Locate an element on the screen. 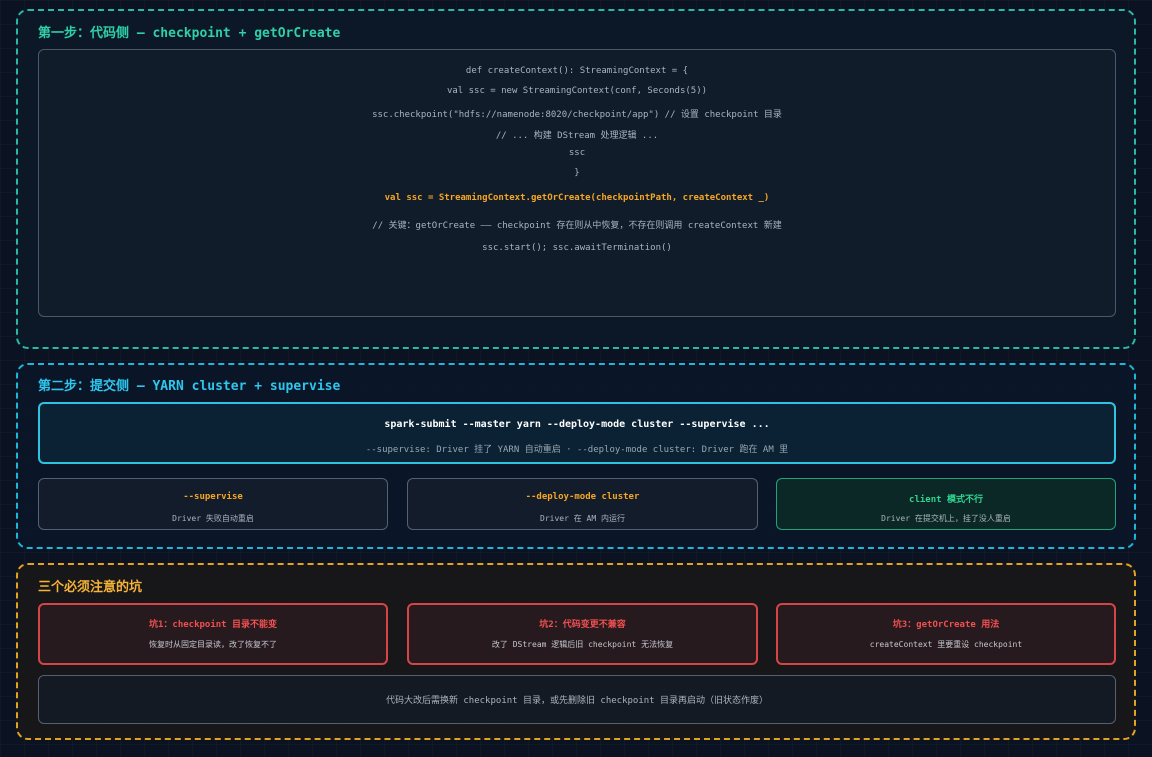  card-title: --deploy-mode cluster is located at coordinates (582, 497).